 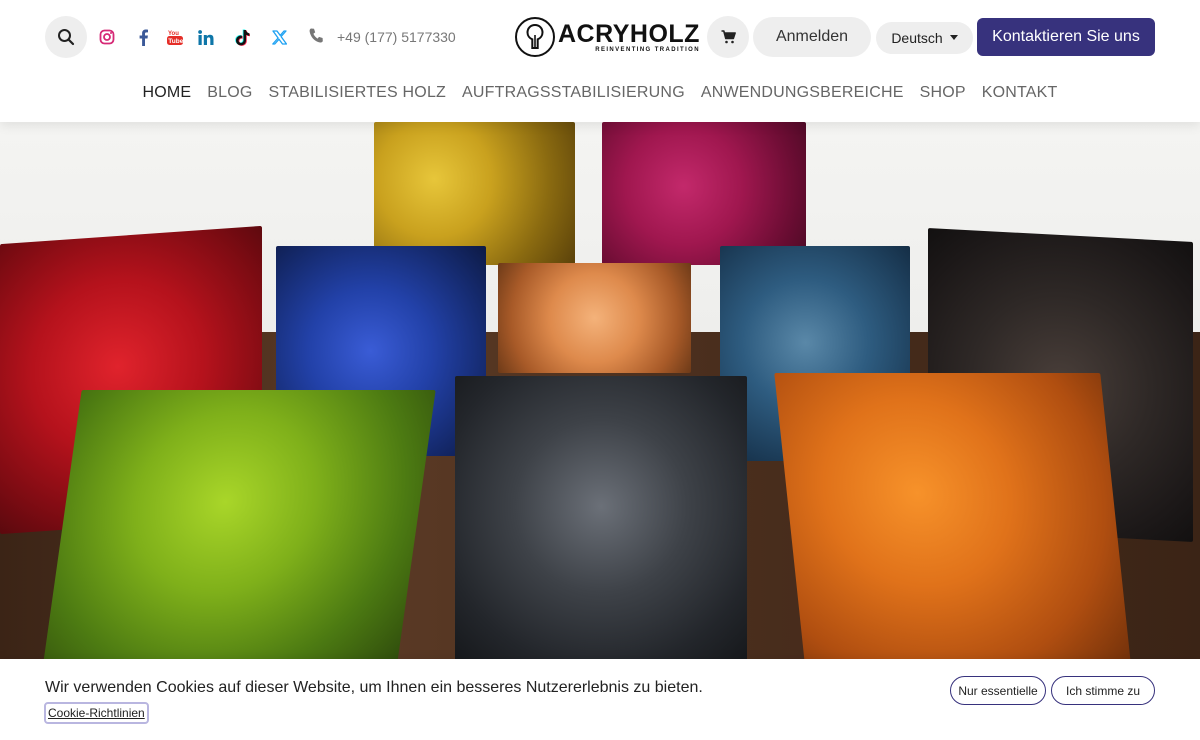 I want to click on nav-item-home: HOME, so click(x=166, y=95).